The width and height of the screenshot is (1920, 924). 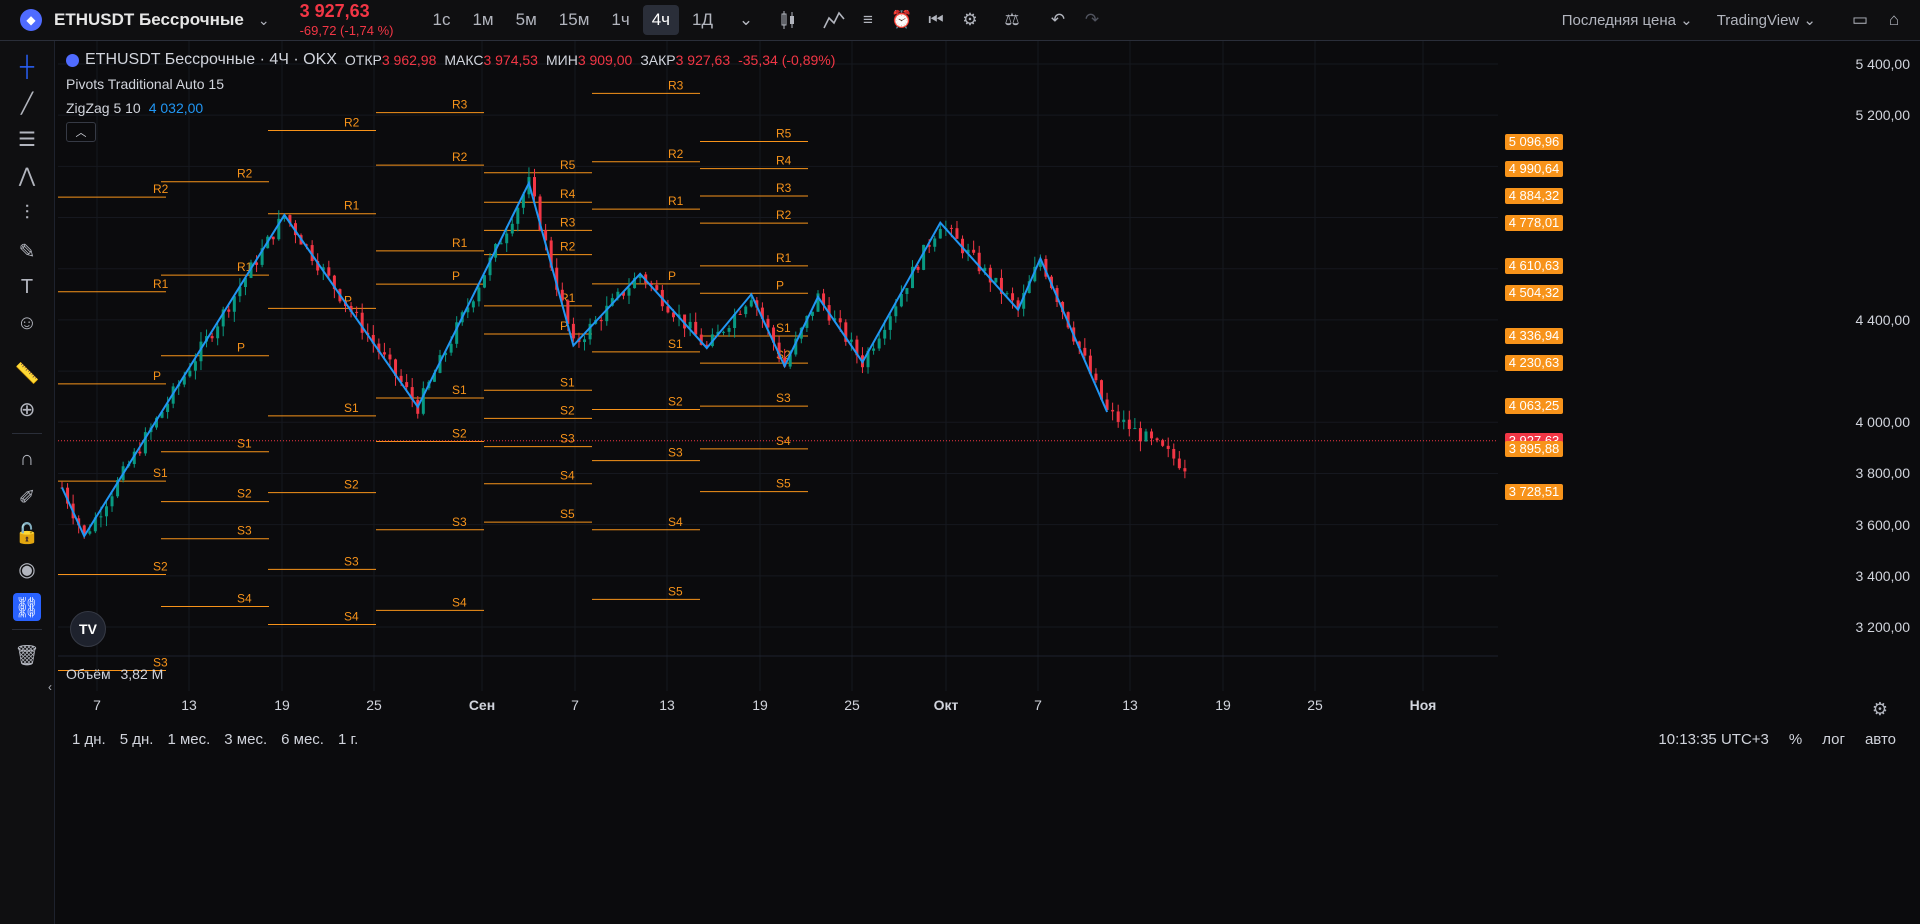 What do you see at coordinates (27, 459) in the screenshot?
I see `magnet-icon: ∩` at bounding box center [27, 459].